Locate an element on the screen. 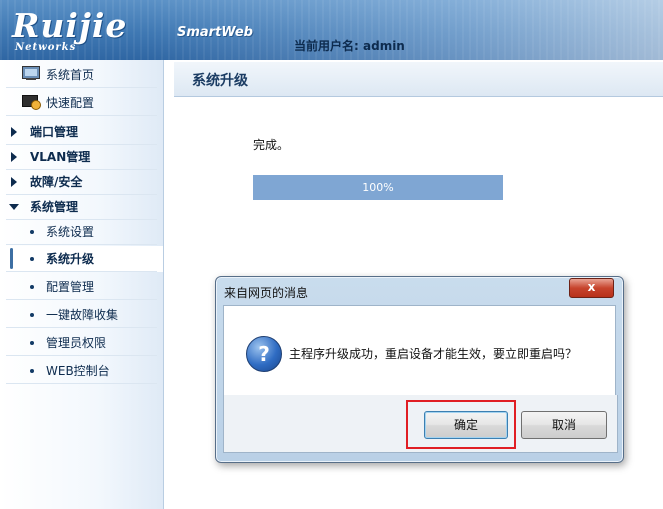  sidebar-group-label: 故障/安全 is located at coordinates (56, 182).